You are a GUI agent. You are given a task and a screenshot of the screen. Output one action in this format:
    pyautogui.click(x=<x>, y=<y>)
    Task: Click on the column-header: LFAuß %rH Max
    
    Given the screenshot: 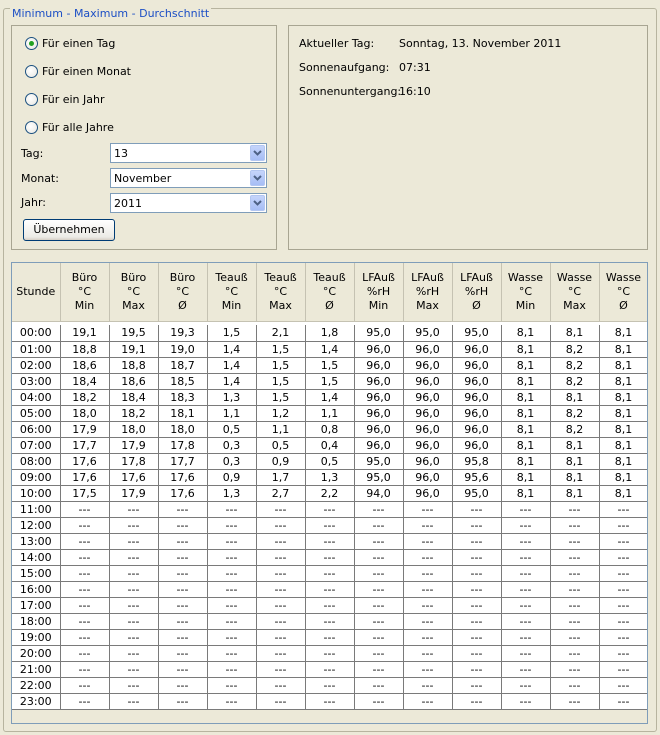 What is the action you would take?
    pyautogui.click(x=428, y=292)
    